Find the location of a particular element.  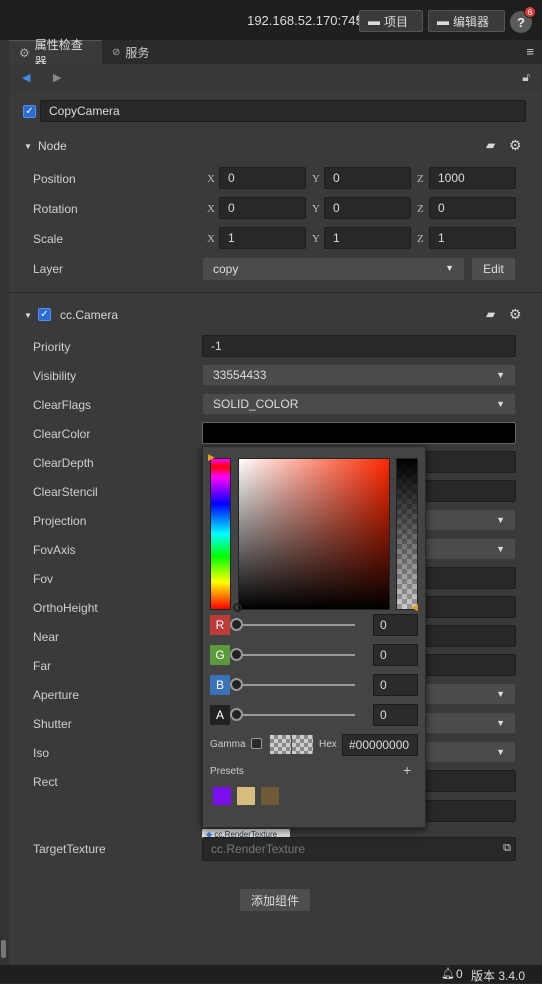

hex-input: #00000000 is located at coordinates (380, 745).